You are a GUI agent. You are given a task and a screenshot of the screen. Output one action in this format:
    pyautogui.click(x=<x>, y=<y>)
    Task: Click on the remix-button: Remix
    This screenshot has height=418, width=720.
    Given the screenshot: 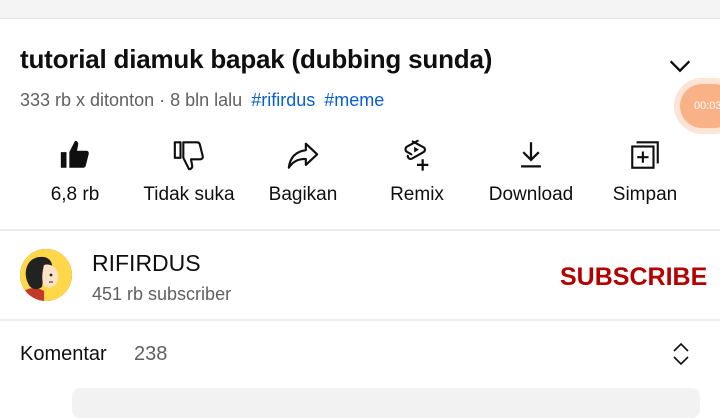 What is the action you would take?
    pyautogui.click(x=417, y=172)
    